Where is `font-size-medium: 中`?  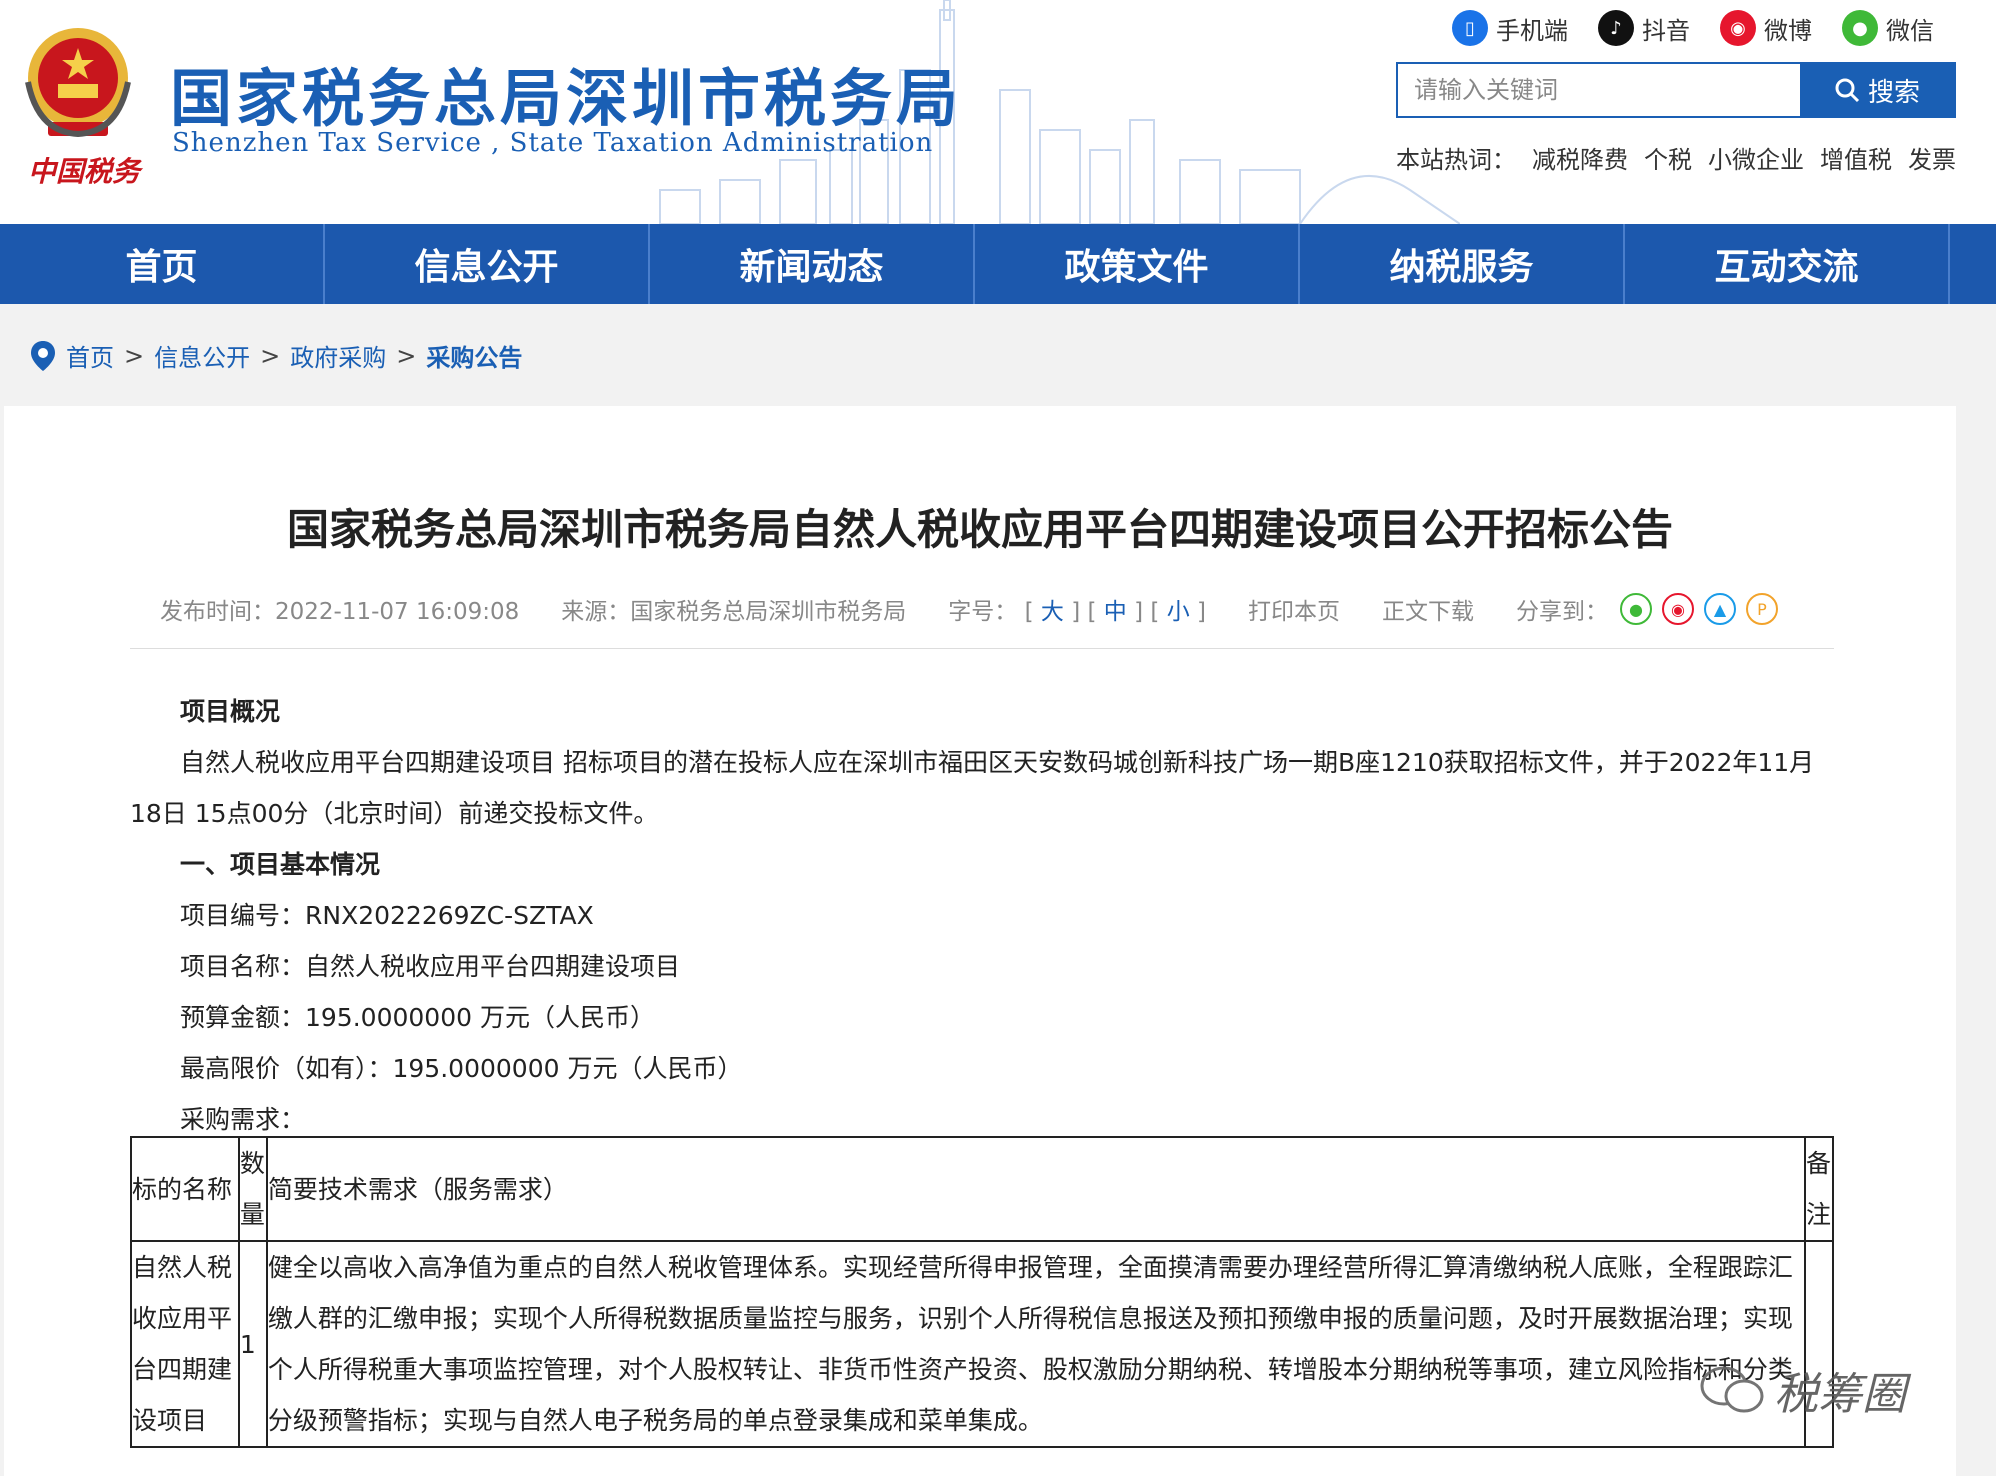
font-size-medium: 中 is located at coordinates (1115, 612).